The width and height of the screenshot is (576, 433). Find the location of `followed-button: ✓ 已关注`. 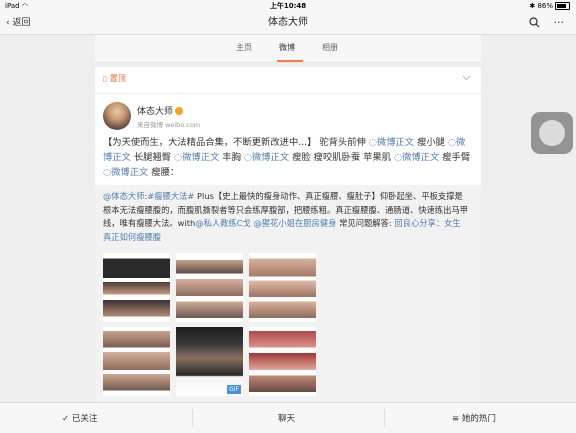

followed-button: ✓ 已关注 is located at coordinates (79, 418).